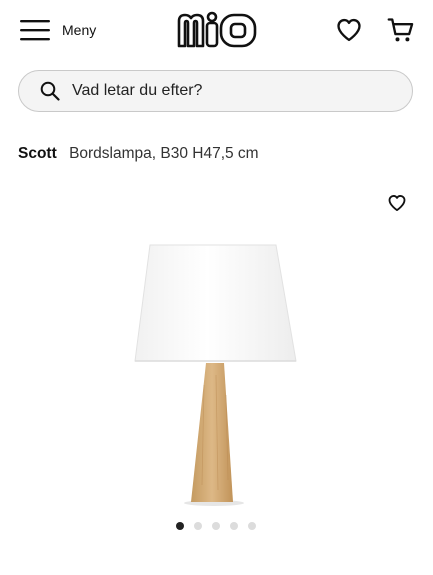 This screenshot has height=575, width=433. Describe the element at coordinates (401, 30) in the screenshot. I see `cart-icon` at that location.